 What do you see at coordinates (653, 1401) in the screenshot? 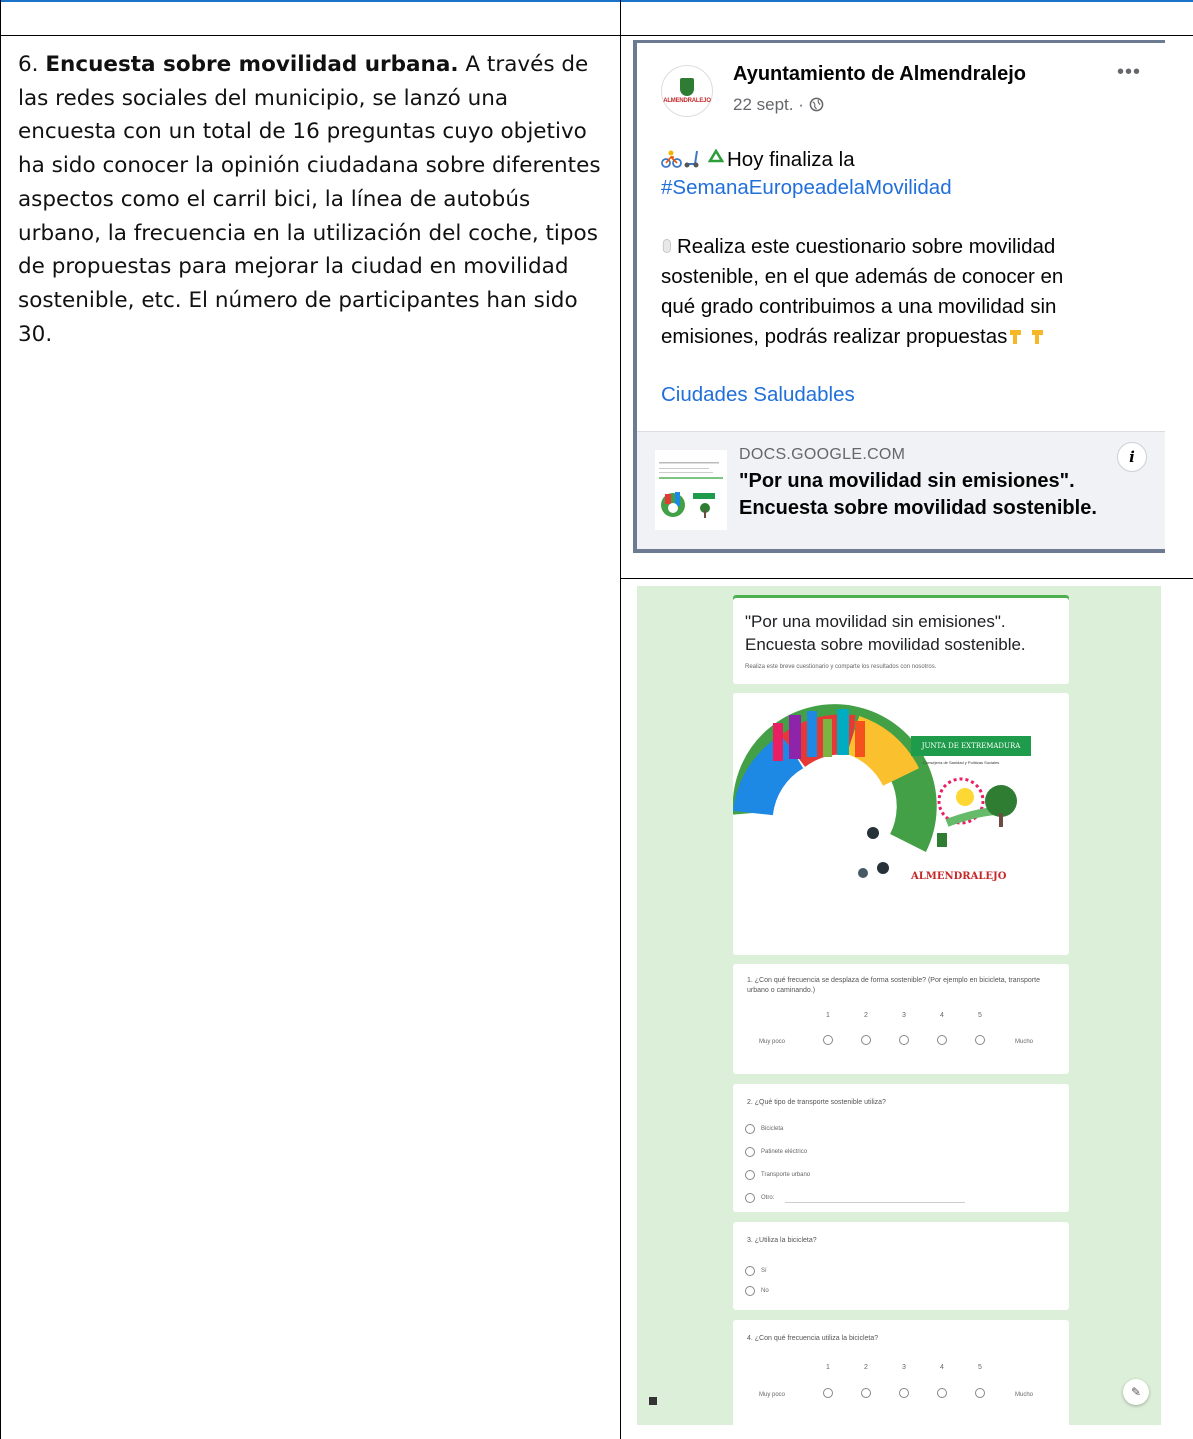
I see `report-flag-icon` at bounding box center [653, 1401].